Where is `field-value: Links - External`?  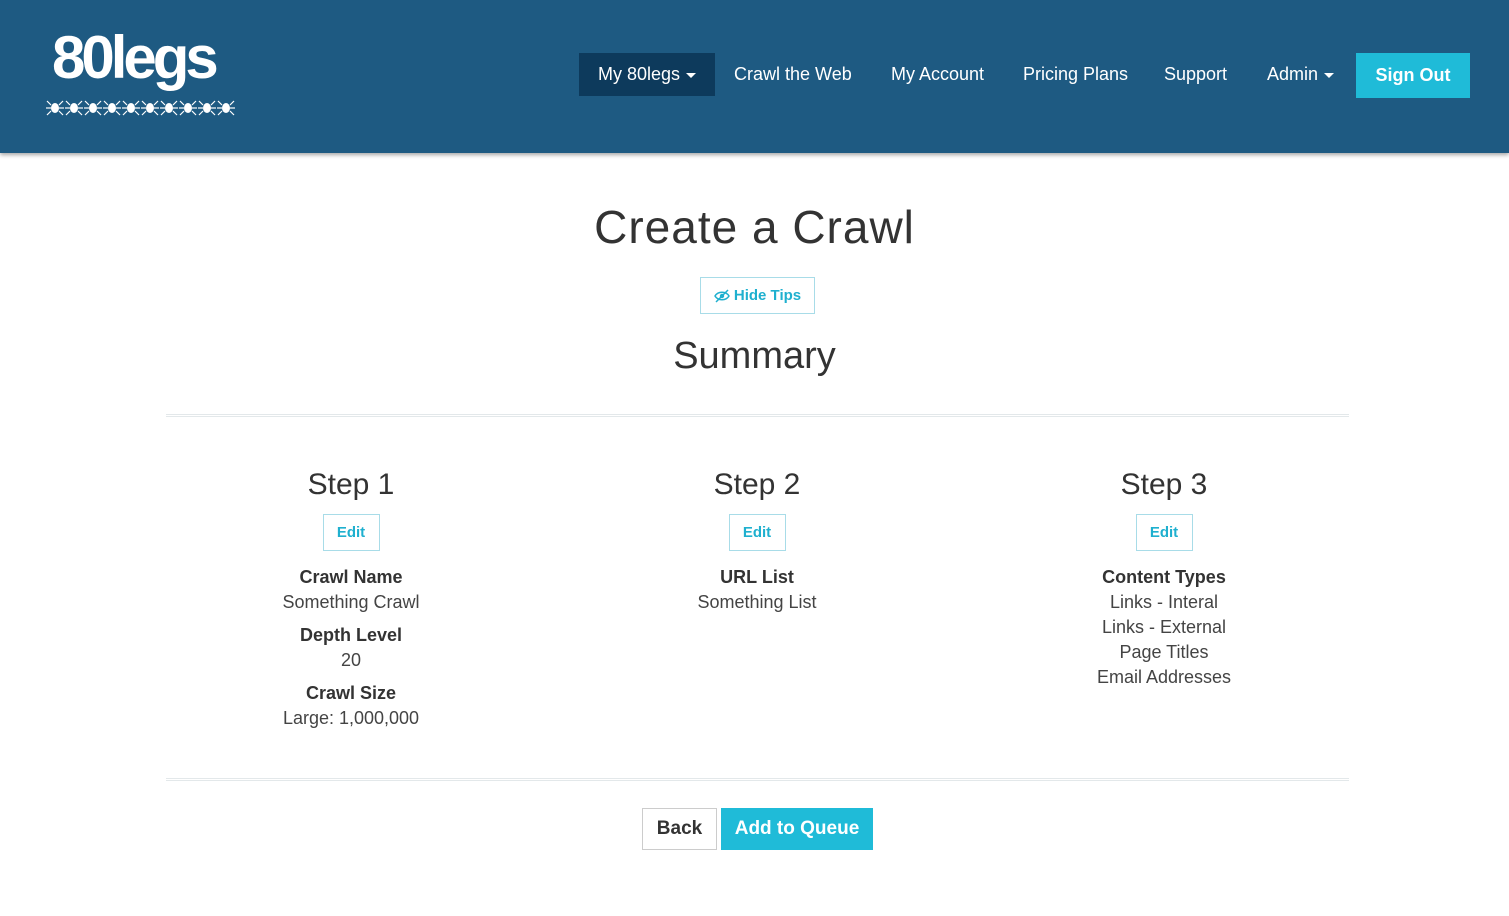
field-value: Links - External is located at coordinates (1164, 627).